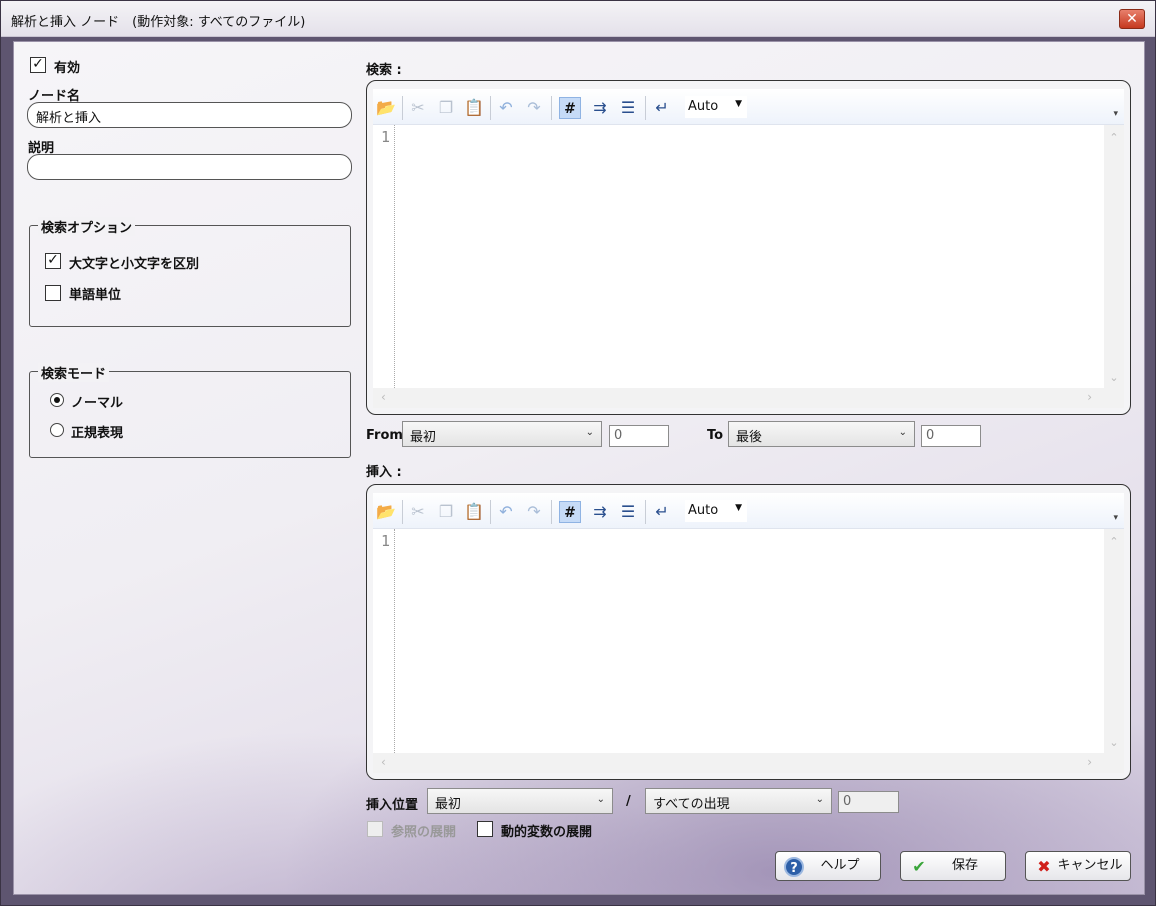 This screenshot has height=906, width=1156. I want to click on cancel-x-icon: ✖, so click(1044, 866).